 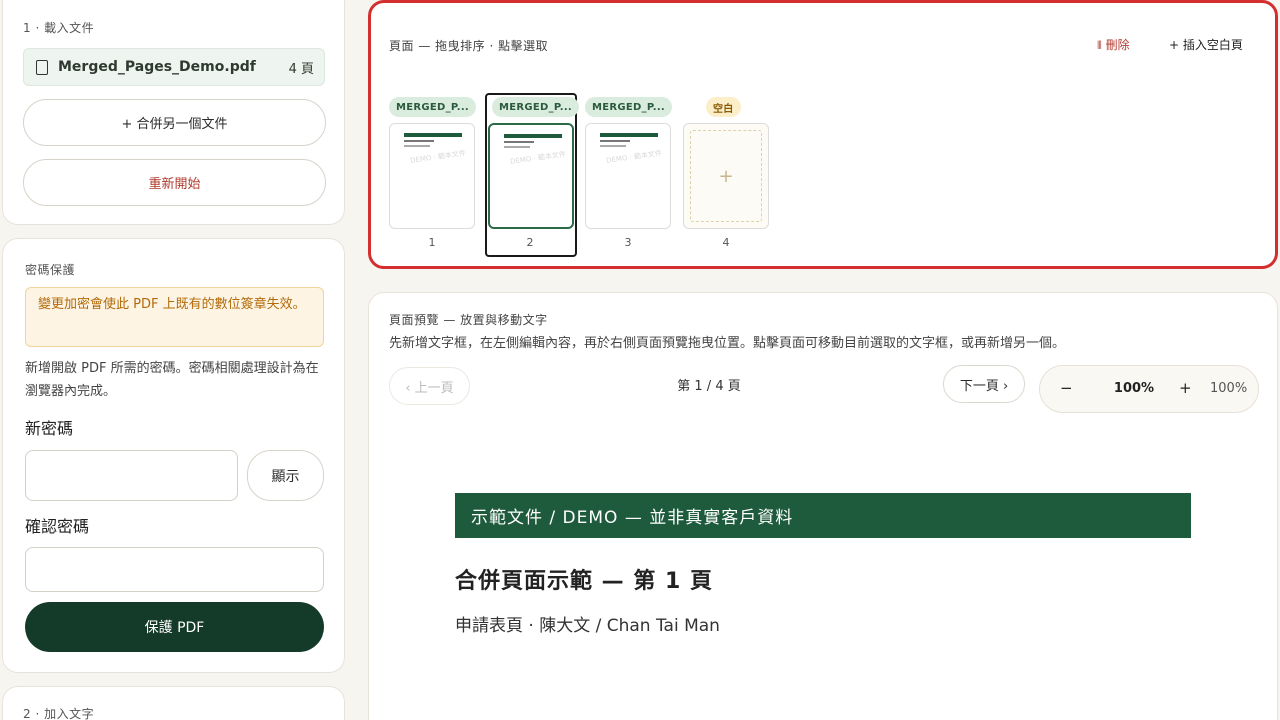 I want to click on zoom-out-button: −, so click(x=1066, y=388).